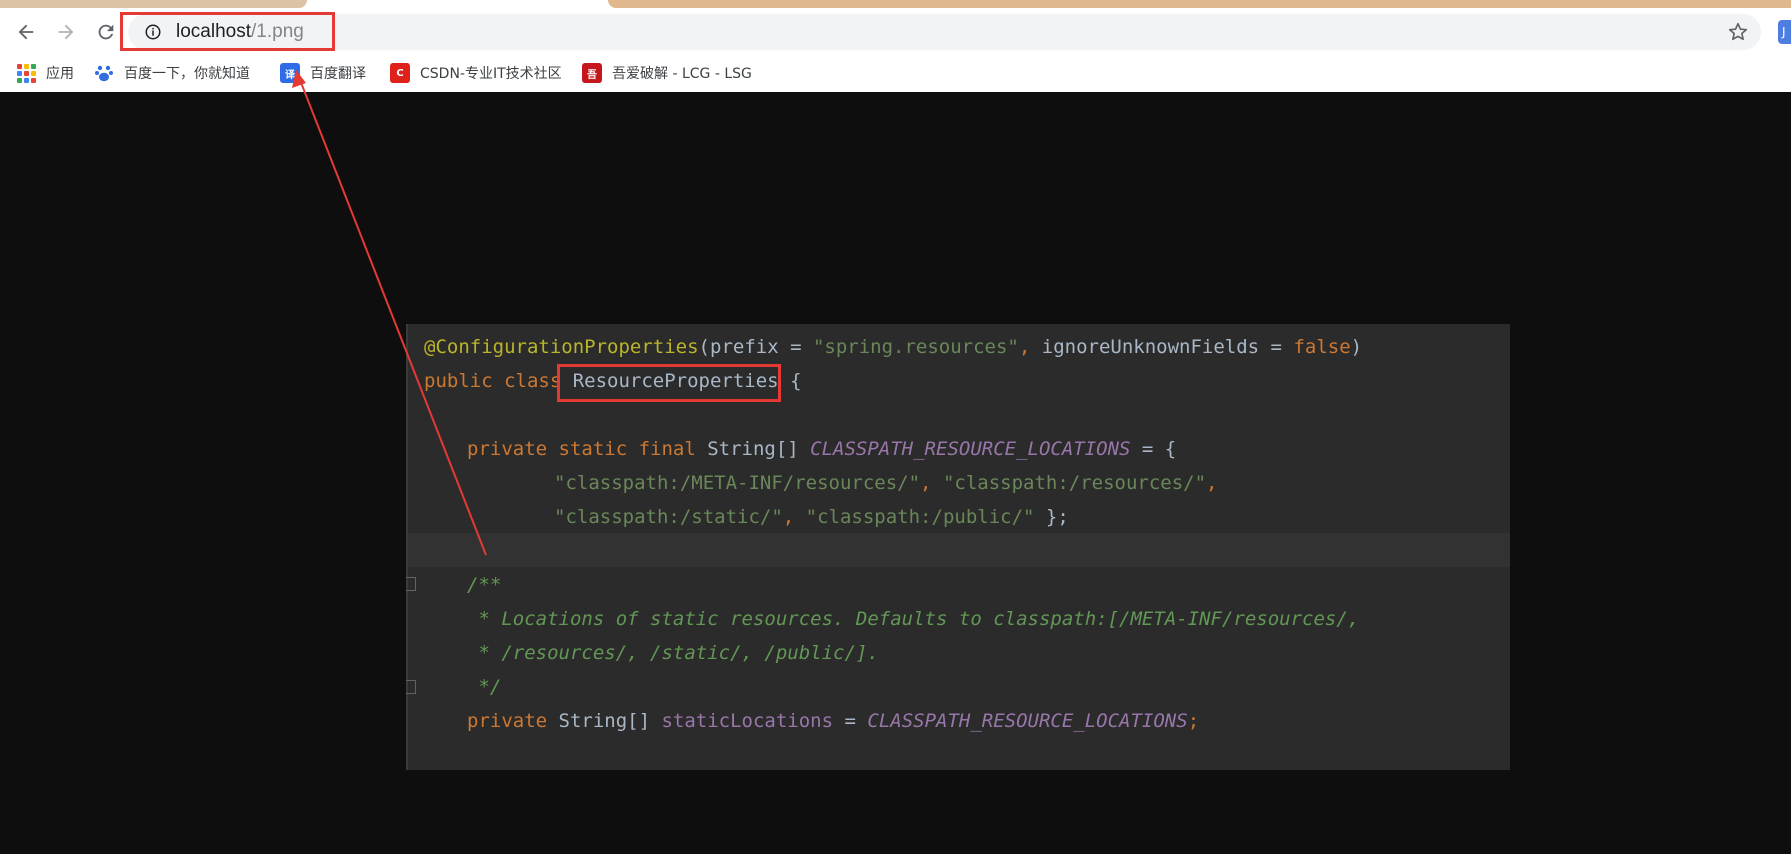 The width and height of the screenshot is (1791, 854). Describe the element at coordinates (673, 653) in the screenshot. I see `doc-comment-text: * /resources/, /static/, /public/].` at that location.